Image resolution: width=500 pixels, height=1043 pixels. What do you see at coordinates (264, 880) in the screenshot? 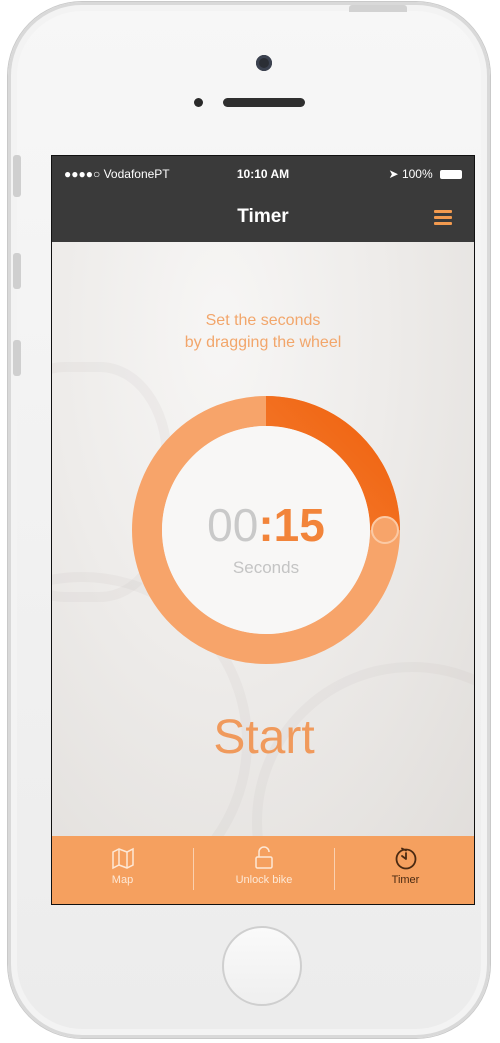
I see `tab-label: Unlock bike` at bounding box center [264, 880].